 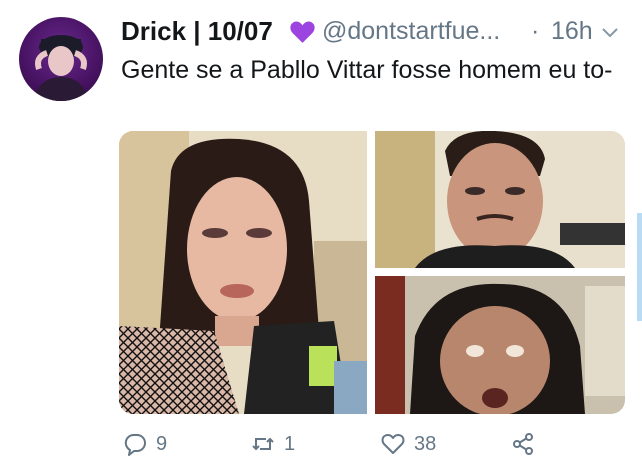 What do you see at coordinates (639, 267) in the screenshot?
I see `scroll-indicator` at bounding box center [639, 267].